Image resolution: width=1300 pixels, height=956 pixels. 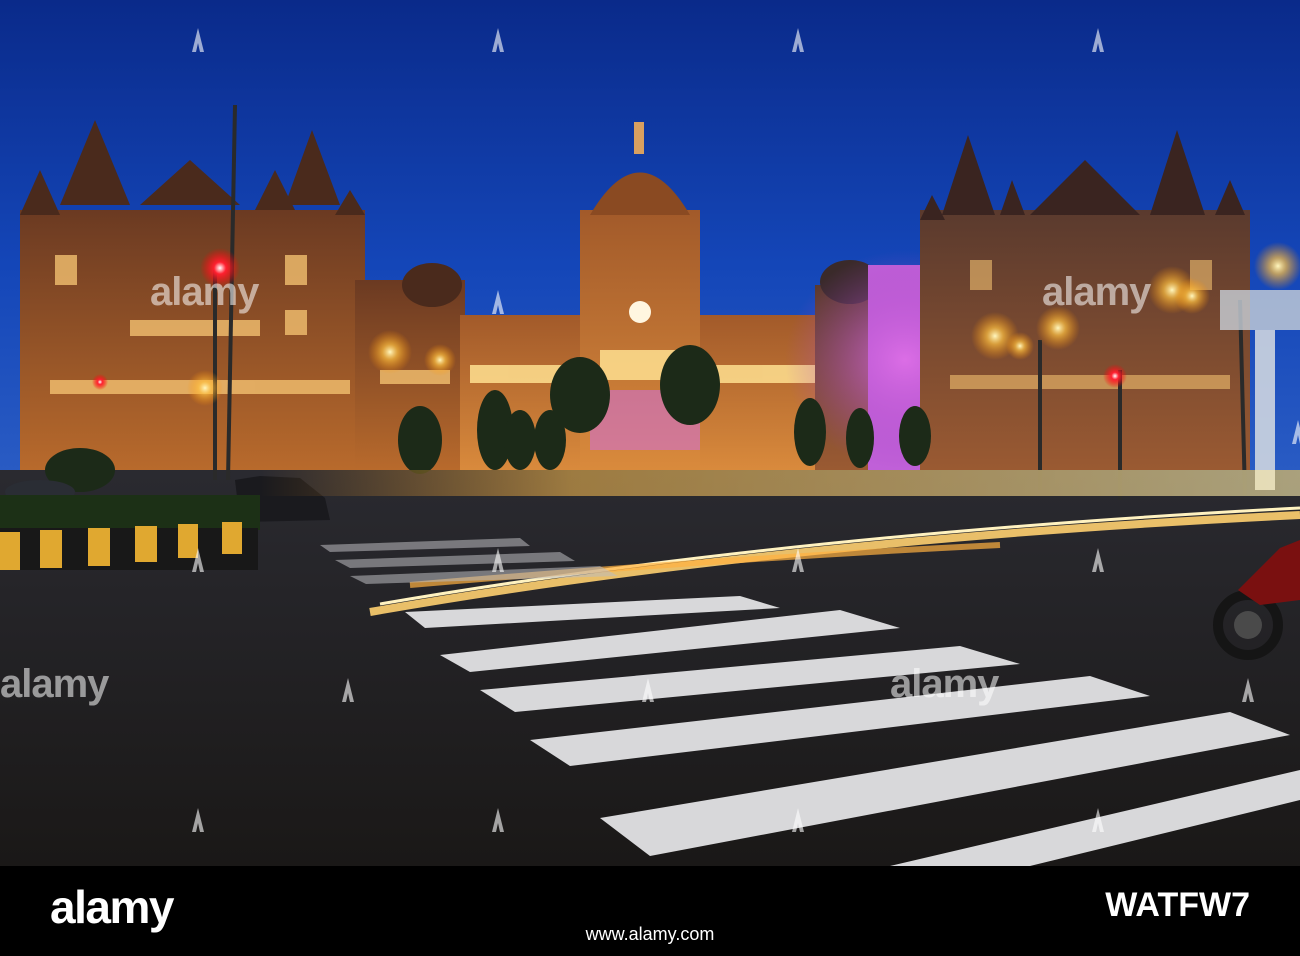 I want to click on image-id: WATFW7, so click(x=1177, y=905).